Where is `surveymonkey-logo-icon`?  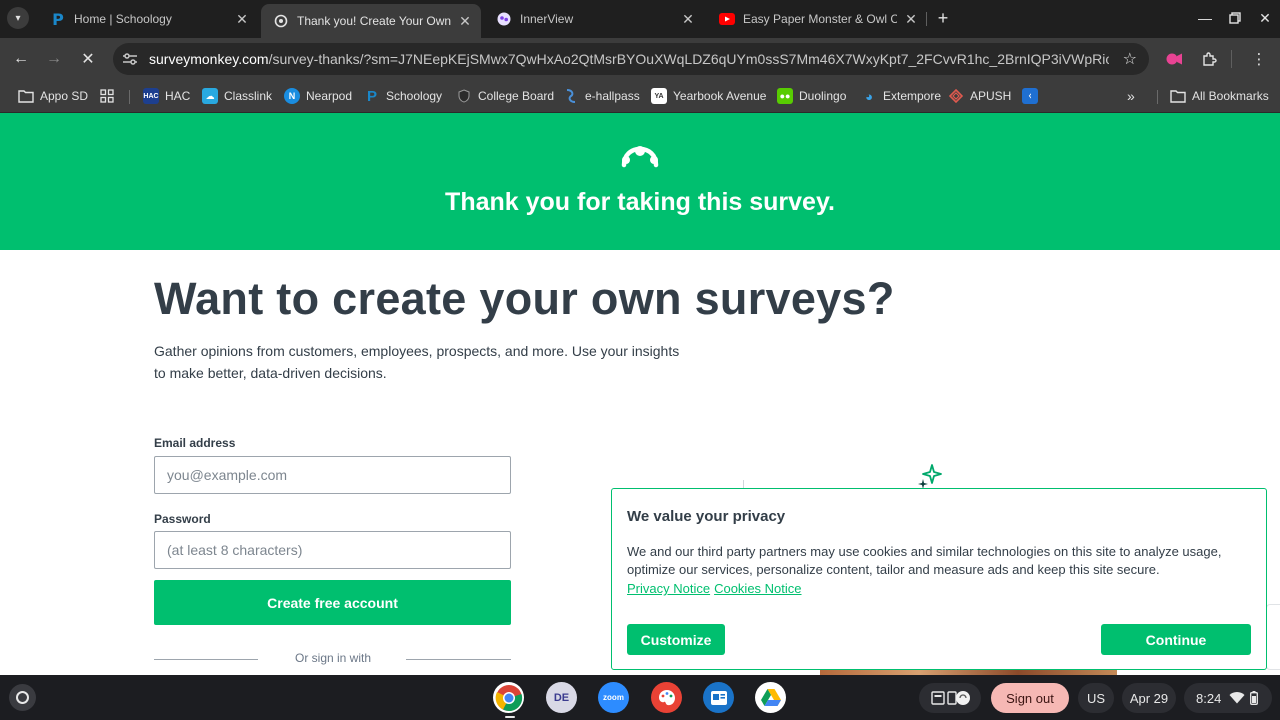 surveymonkey-logo-icon is located at coordinates (640, 157).